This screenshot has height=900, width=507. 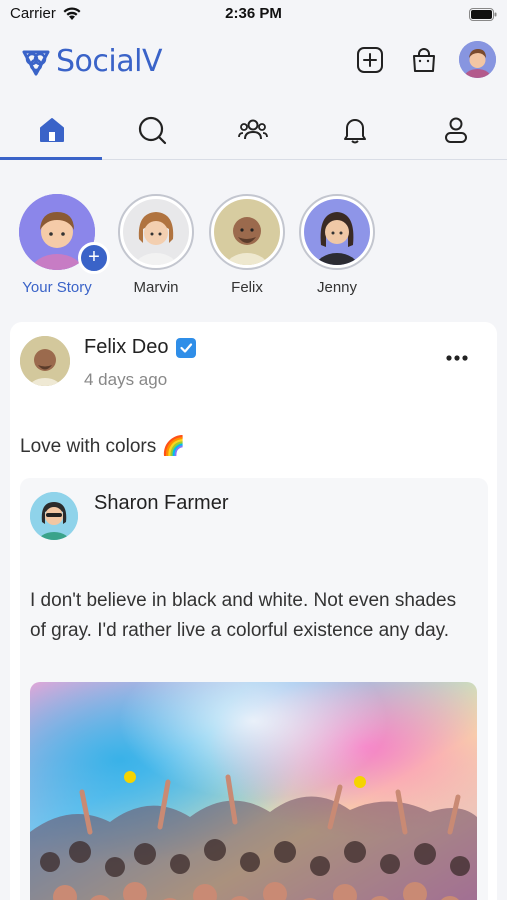 I want to click on story-your-story: + Your Story, so click(x=61, y=243).